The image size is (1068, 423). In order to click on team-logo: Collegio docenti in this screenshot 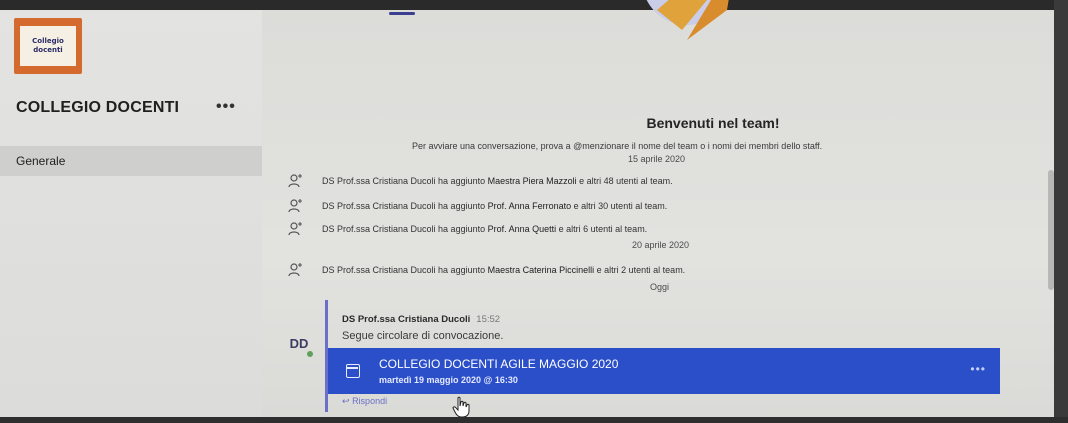, I will do `click(48, 46)`.